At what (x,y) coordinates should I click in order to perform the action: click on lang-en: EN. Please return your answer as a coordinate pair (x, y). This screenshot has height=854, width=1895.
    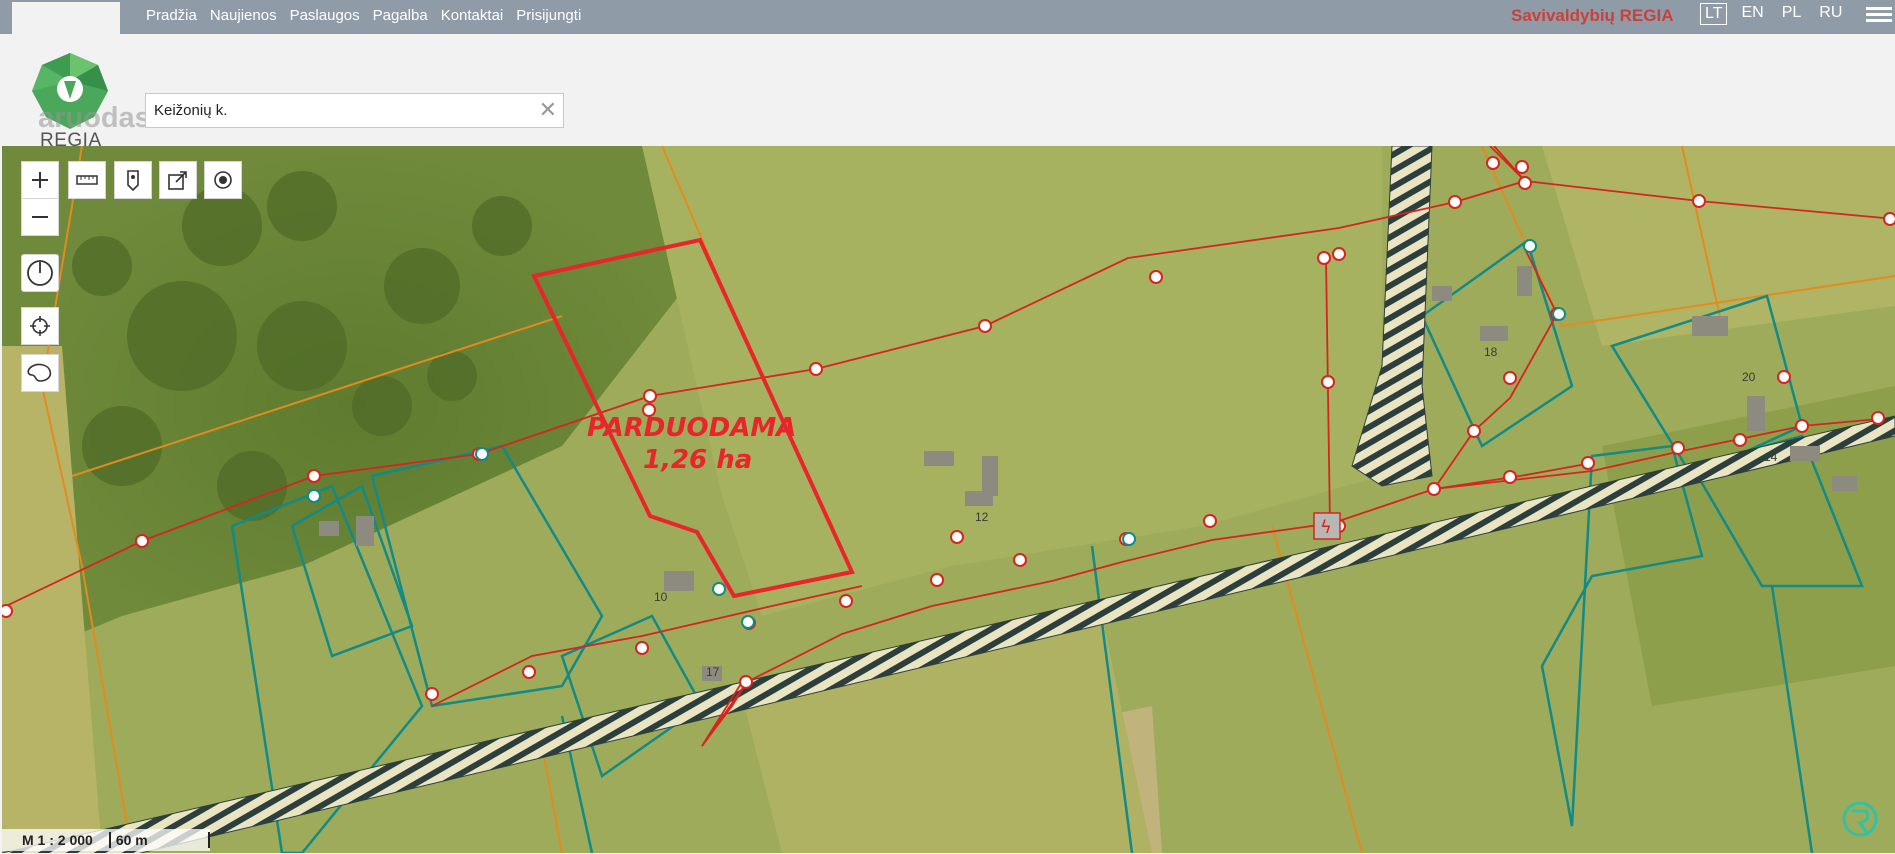
    Looking at the image, I should click on (1752, 14).